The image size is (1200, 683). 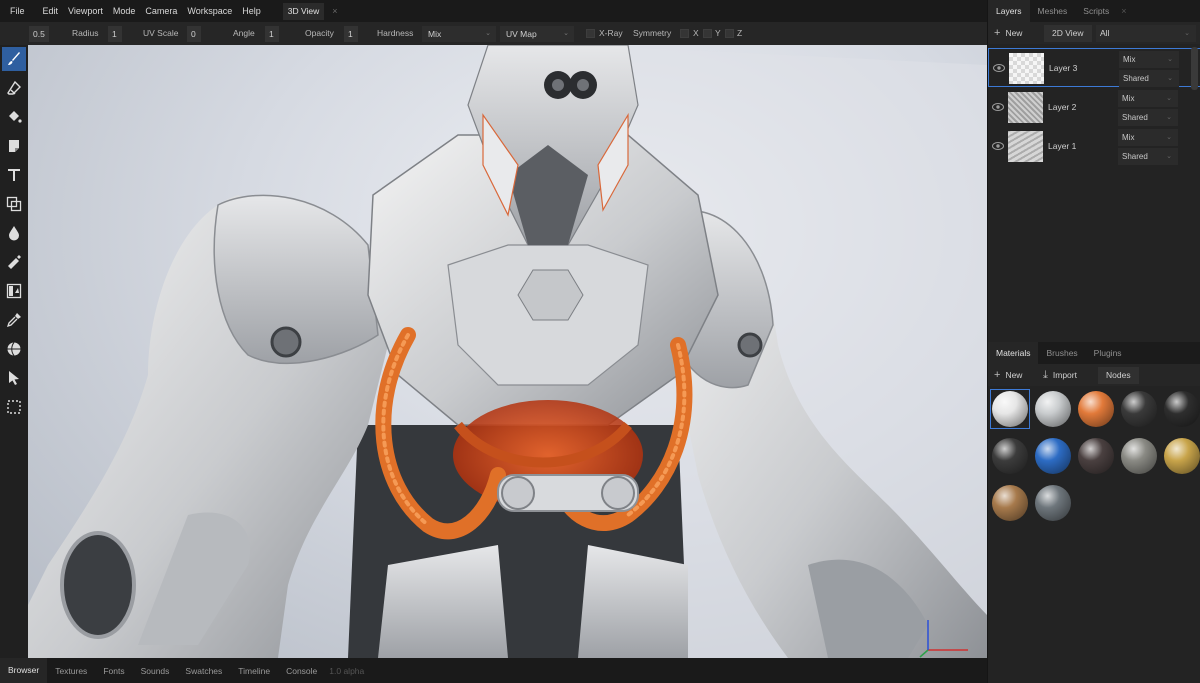 What do you see at coordinates (14, 407) in the screenshot?
I see `selection-tool` at bounding box center [14, 407].